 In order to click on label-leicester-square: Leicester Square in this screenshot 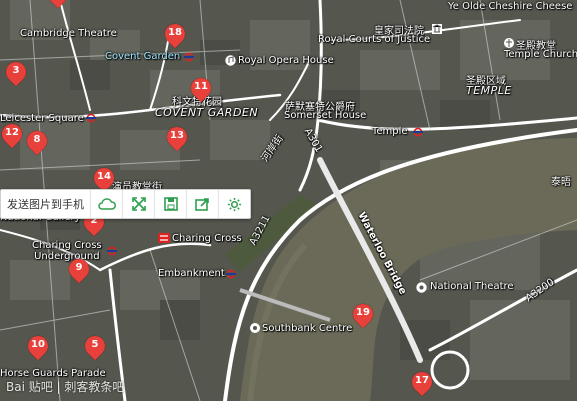, I will do `click(42, 118)`.